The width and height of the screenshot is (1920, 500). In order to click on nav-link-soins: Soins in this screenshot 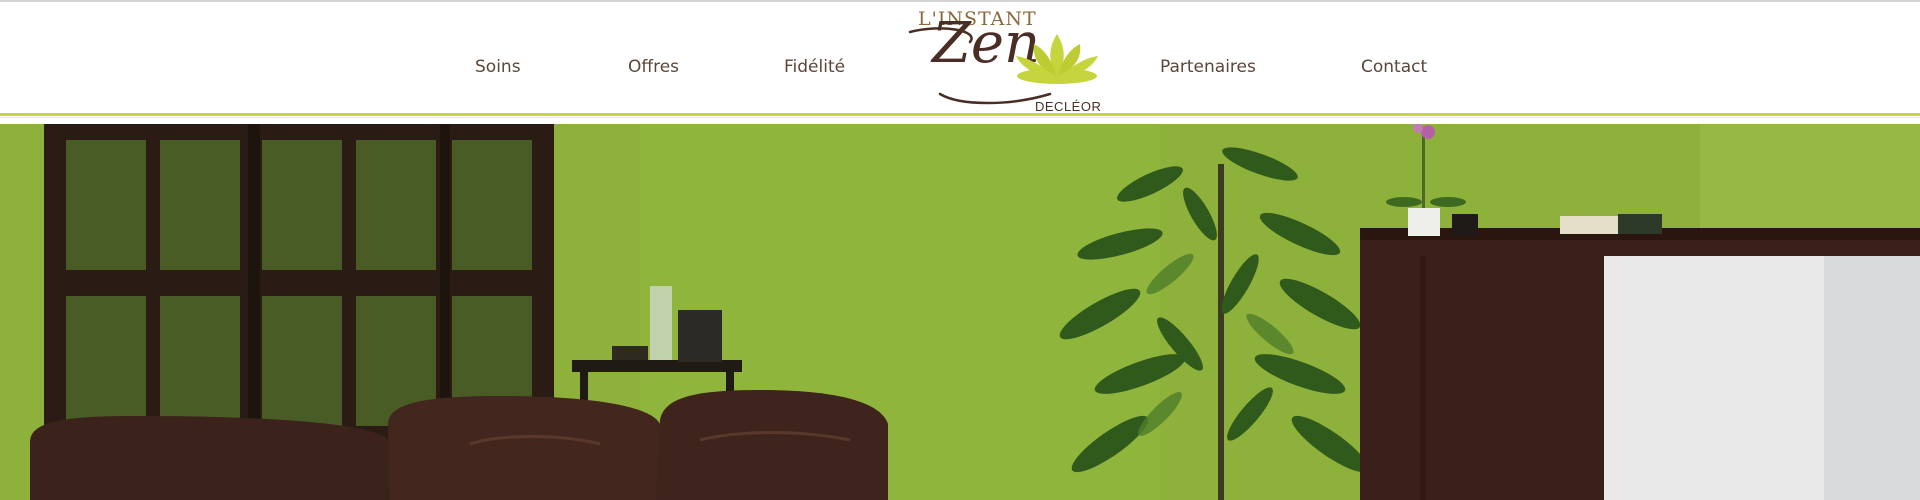, I will do `click(498, 67)`.